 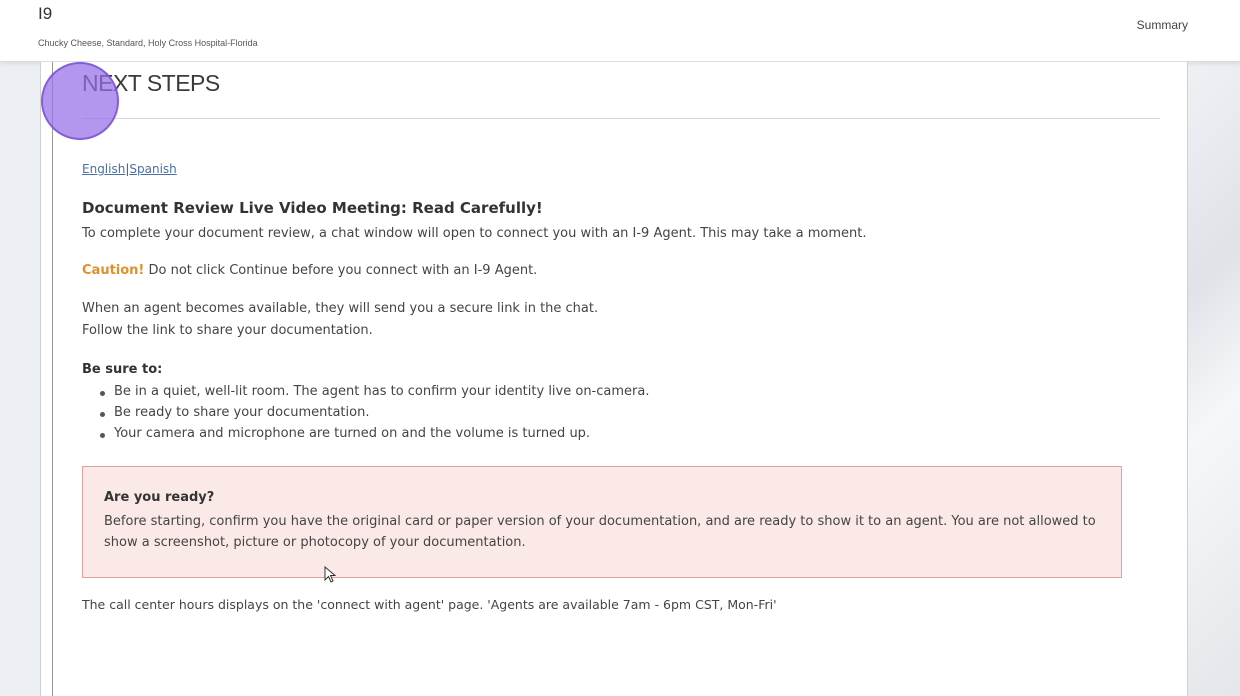 I want to click on mouse-cursor-icon, so click(x=330, y=574).